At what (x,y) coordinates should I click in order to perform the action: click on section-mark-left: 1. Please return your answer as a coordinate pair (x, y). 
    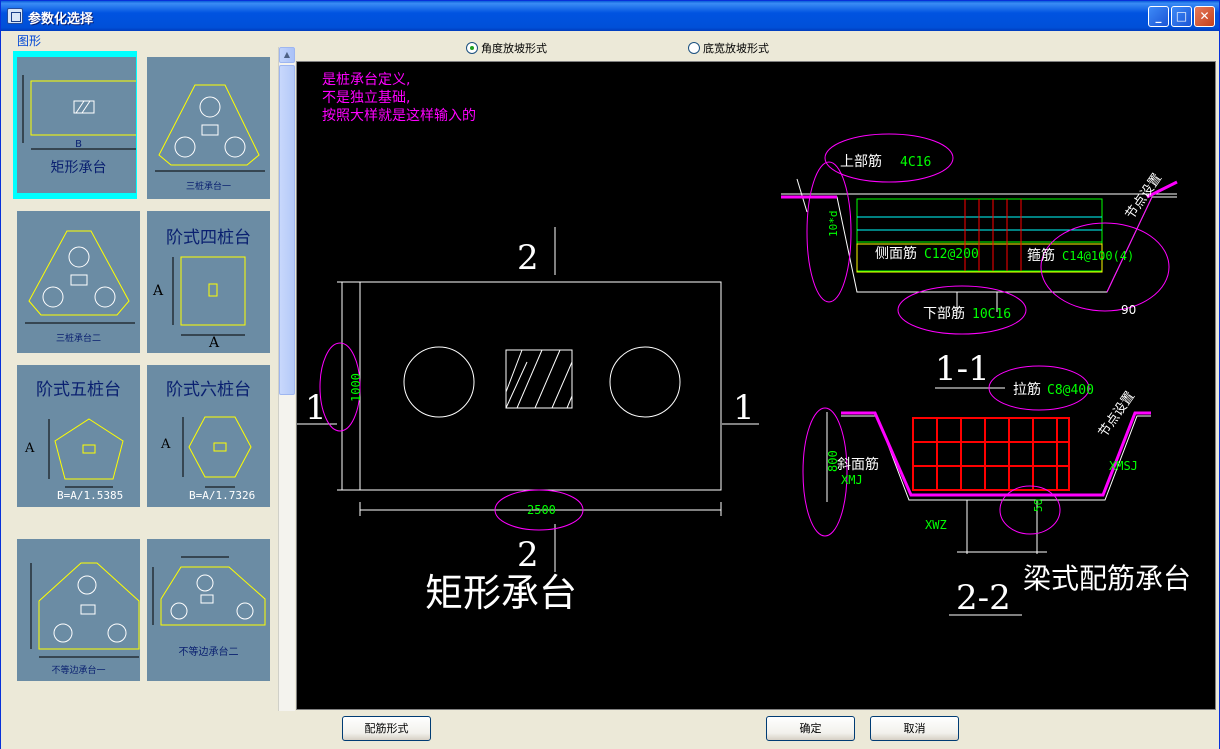
    Looking at the image, I should click on (316, 408).